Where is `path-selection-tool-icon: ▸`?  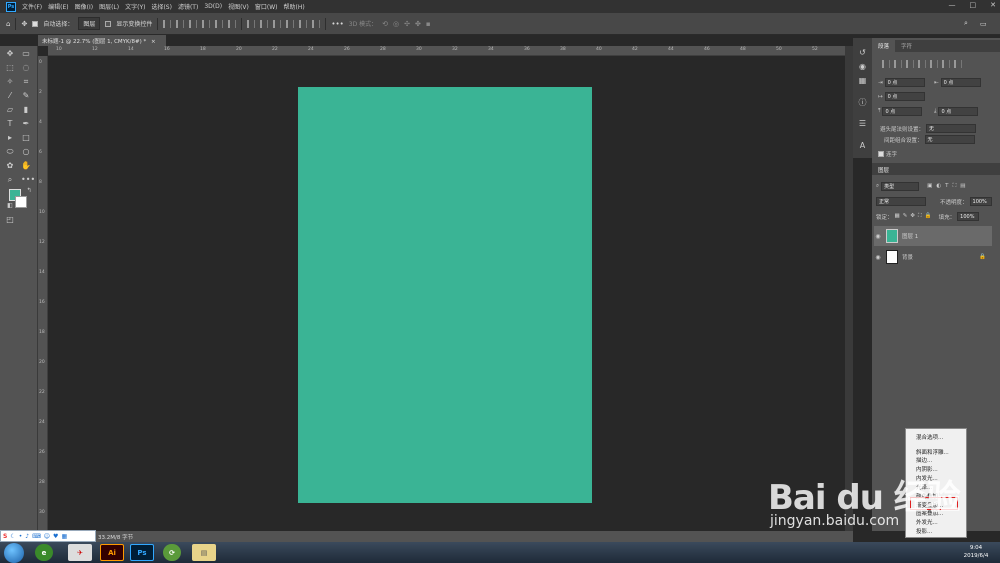 path-selection-tool-icon: ▸ is located at coordinates (10, 138).